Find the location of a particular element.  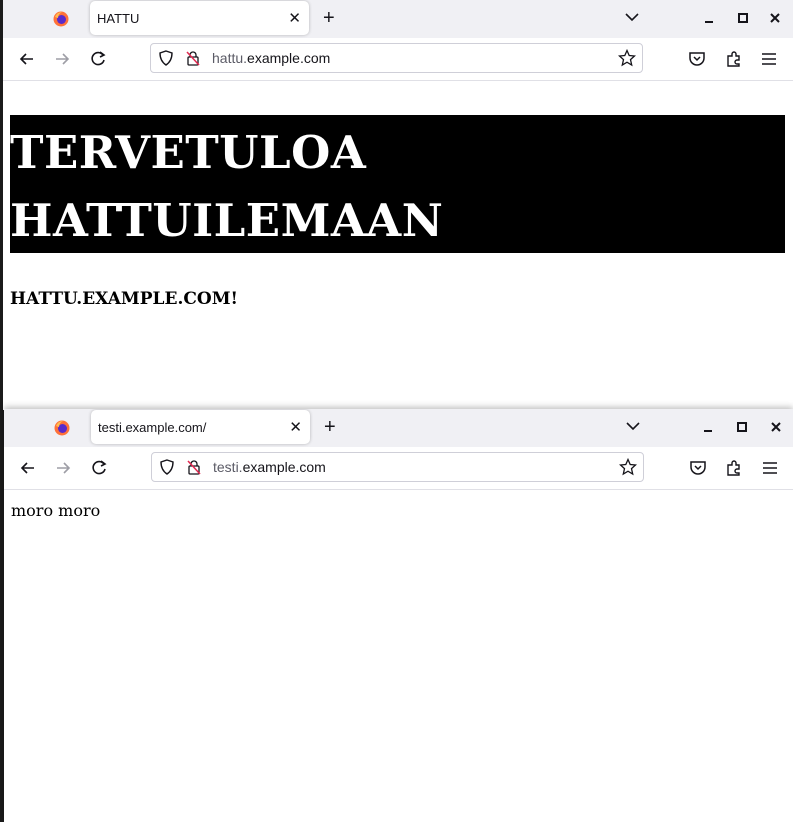

address-bar: hattu.example.com is located at coordinates (396, 58).